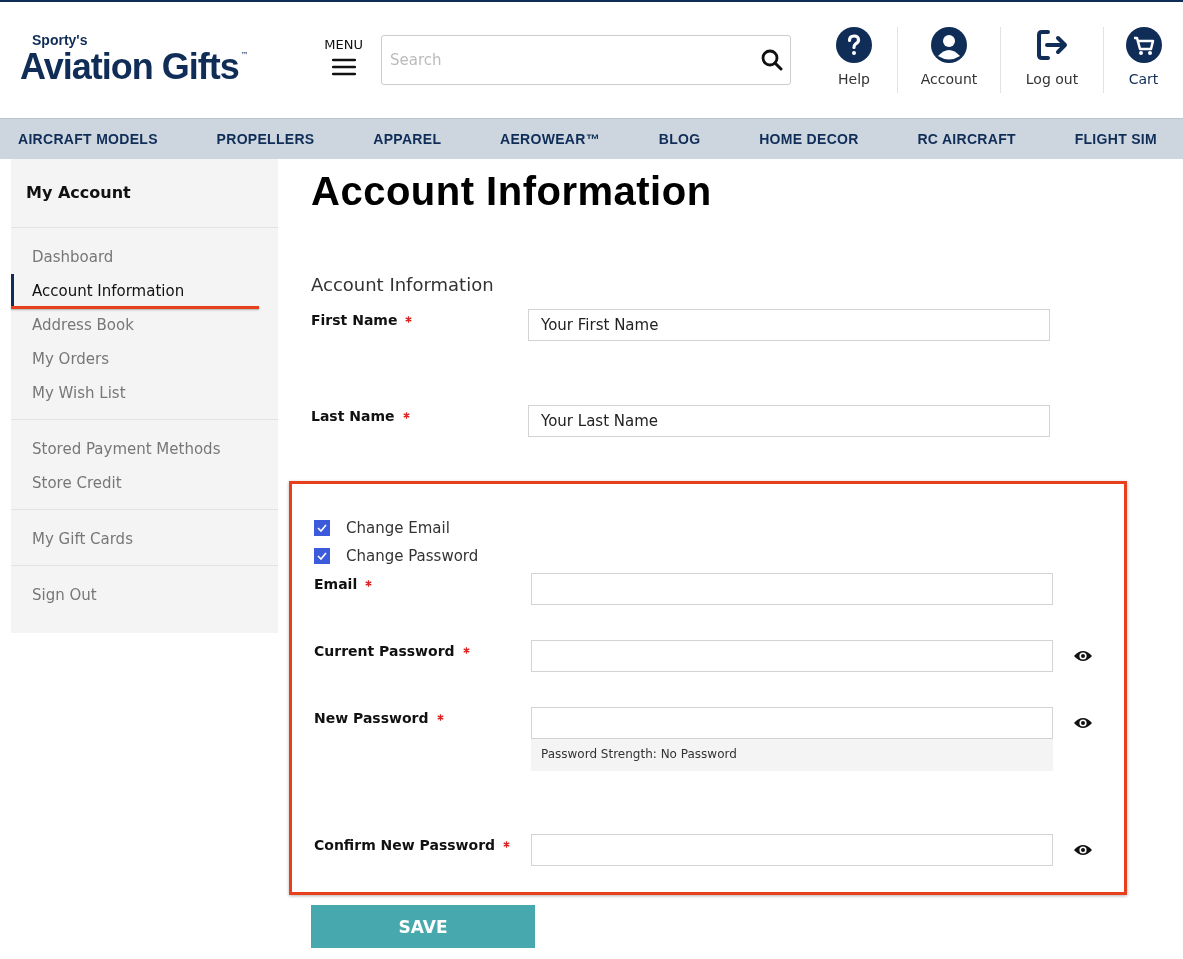  I want to click on user-icon, so click(949, 45).